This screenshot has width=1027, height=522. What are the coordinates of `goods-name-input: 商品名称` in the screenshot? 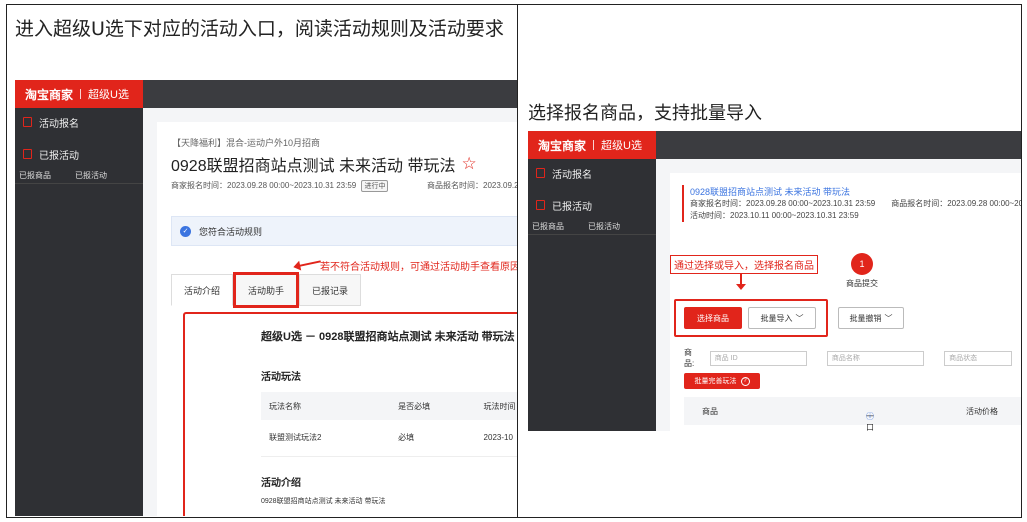 It's located at (875, 358).